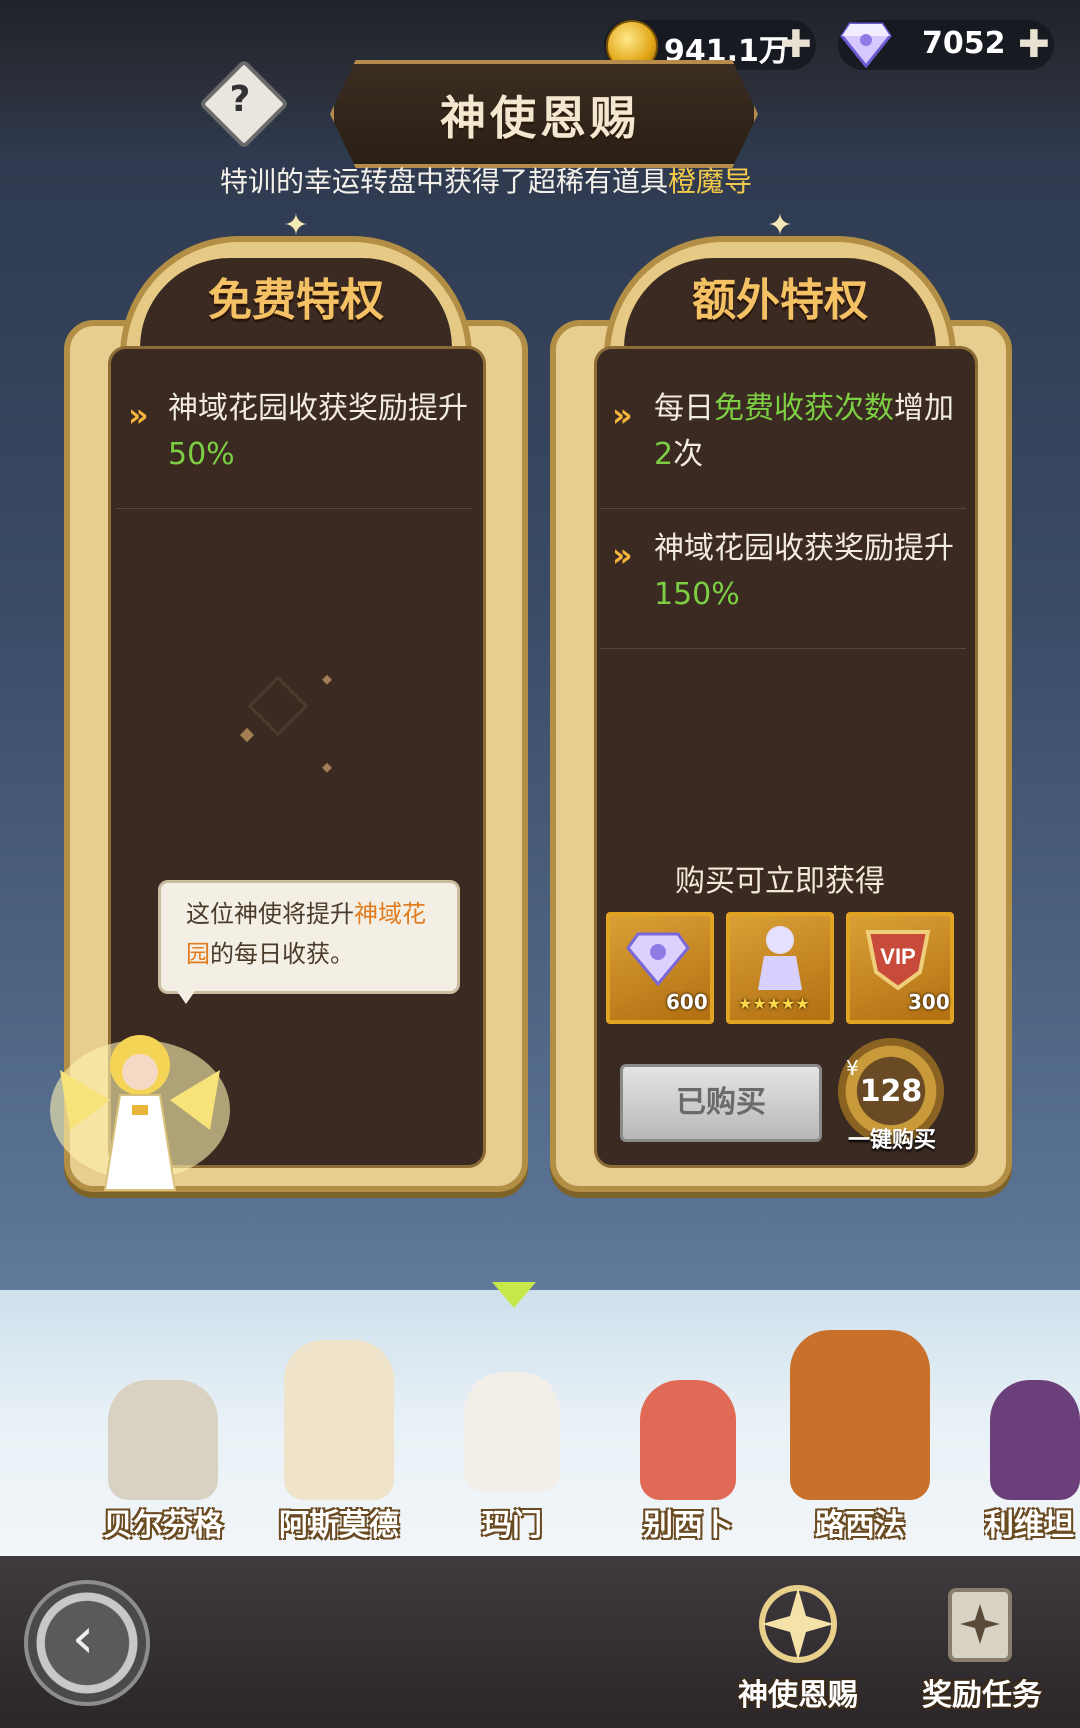 The image size is (1080, 1728). What do you see at coordinates (512, 1525) in the screenshot?
I see `character-name: 玛门` at bounding box center [512, 1525].